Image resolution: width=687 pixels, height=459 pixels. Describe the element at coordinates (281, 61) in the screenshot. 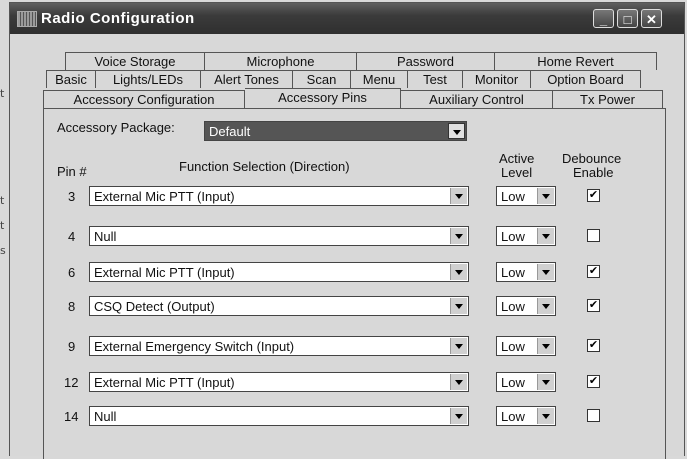

I see `tab-microphone: Microphone` at that location.